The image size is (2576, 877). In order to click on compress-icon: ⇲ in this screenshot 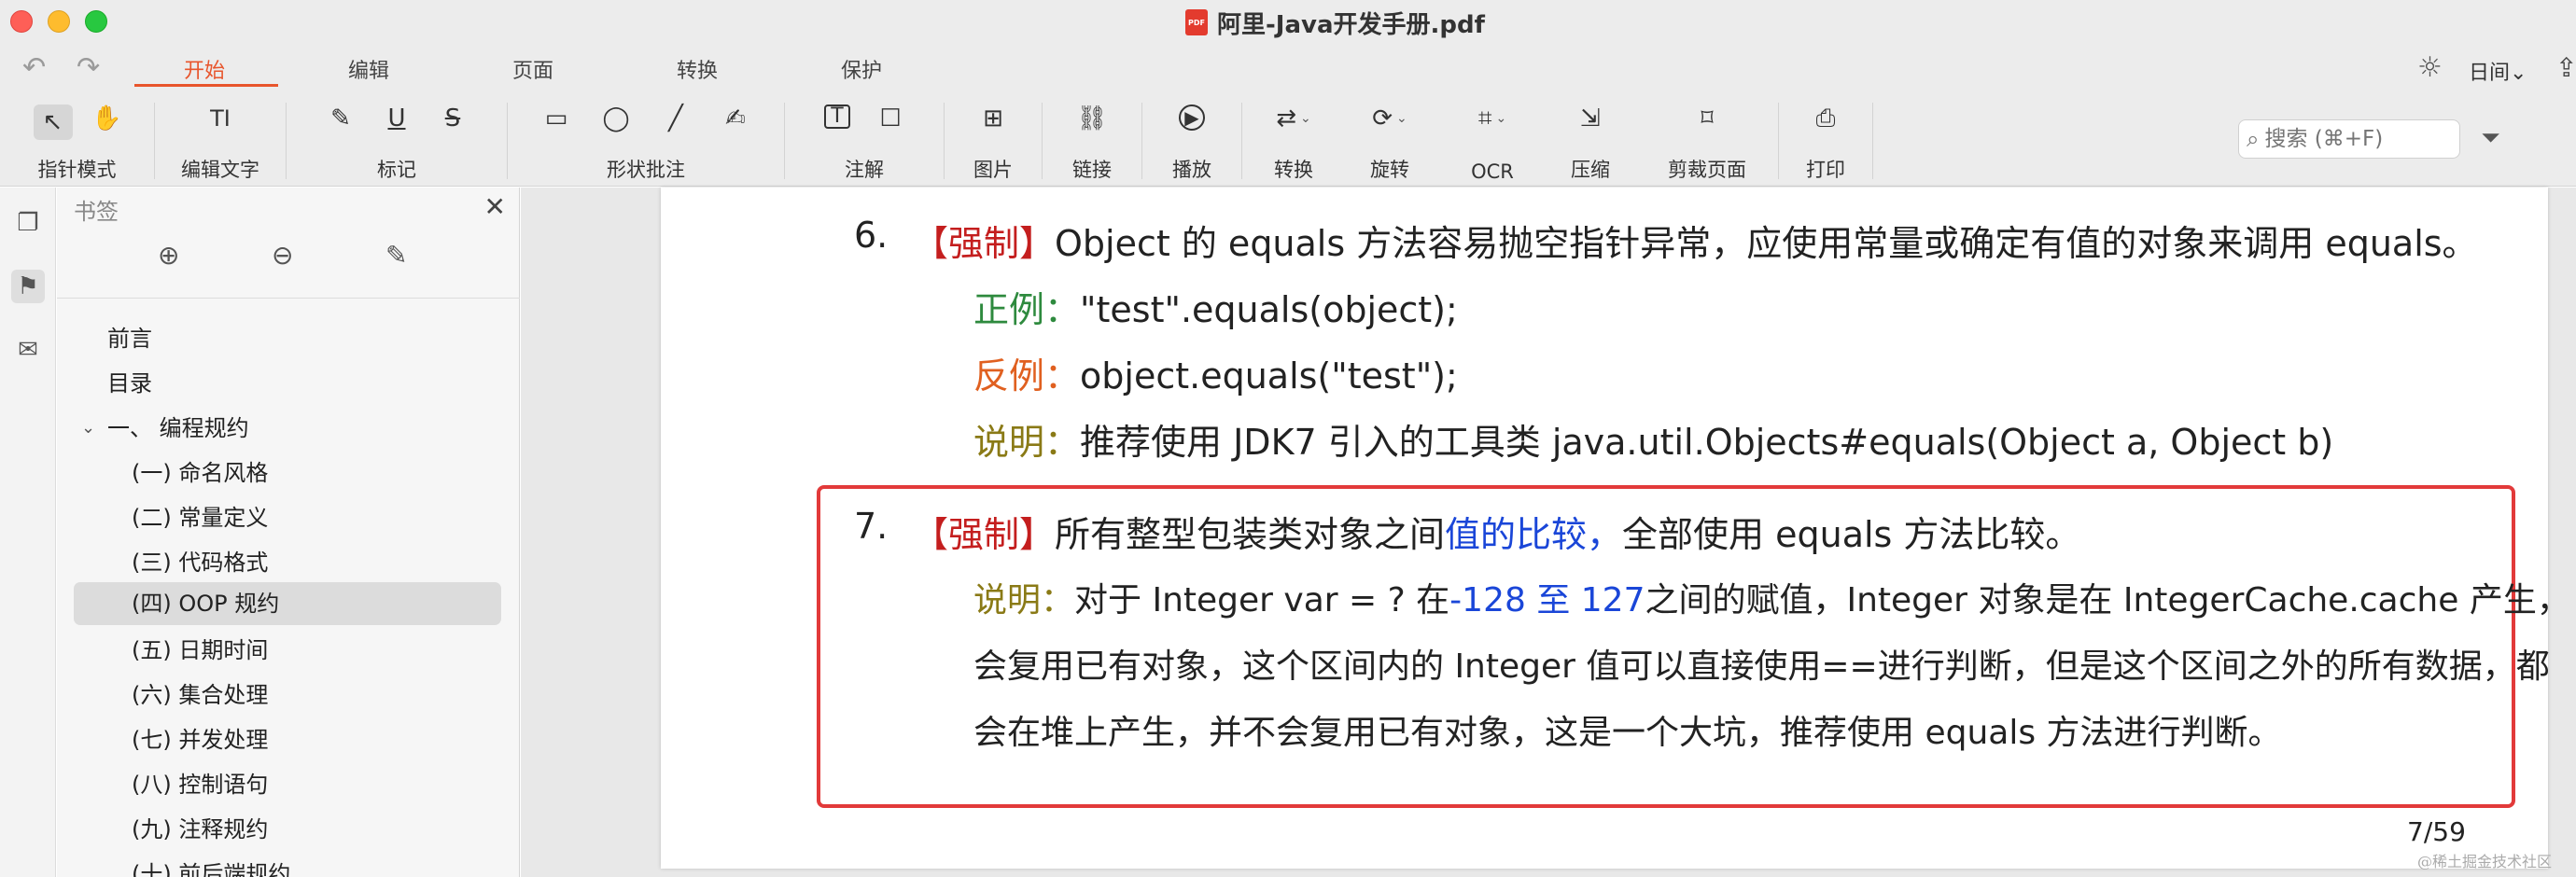, I will do `click(1590, 118)`.